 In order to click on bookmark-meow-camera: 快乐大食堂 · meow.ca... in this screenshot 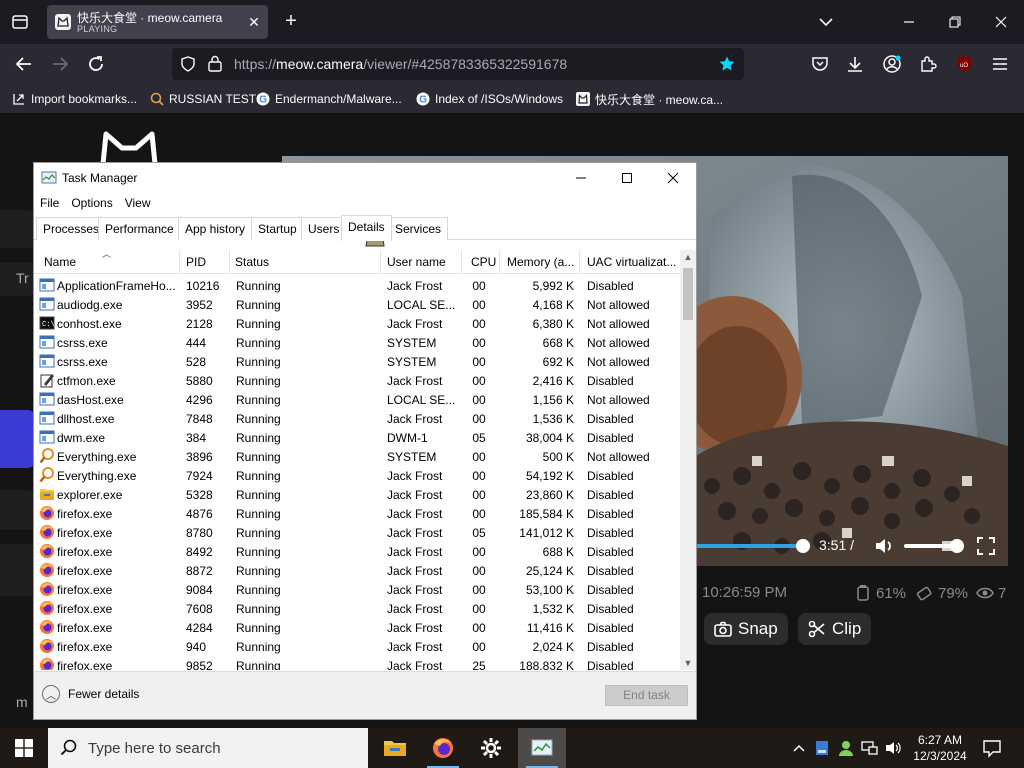, I will do `click(649, 99)`.